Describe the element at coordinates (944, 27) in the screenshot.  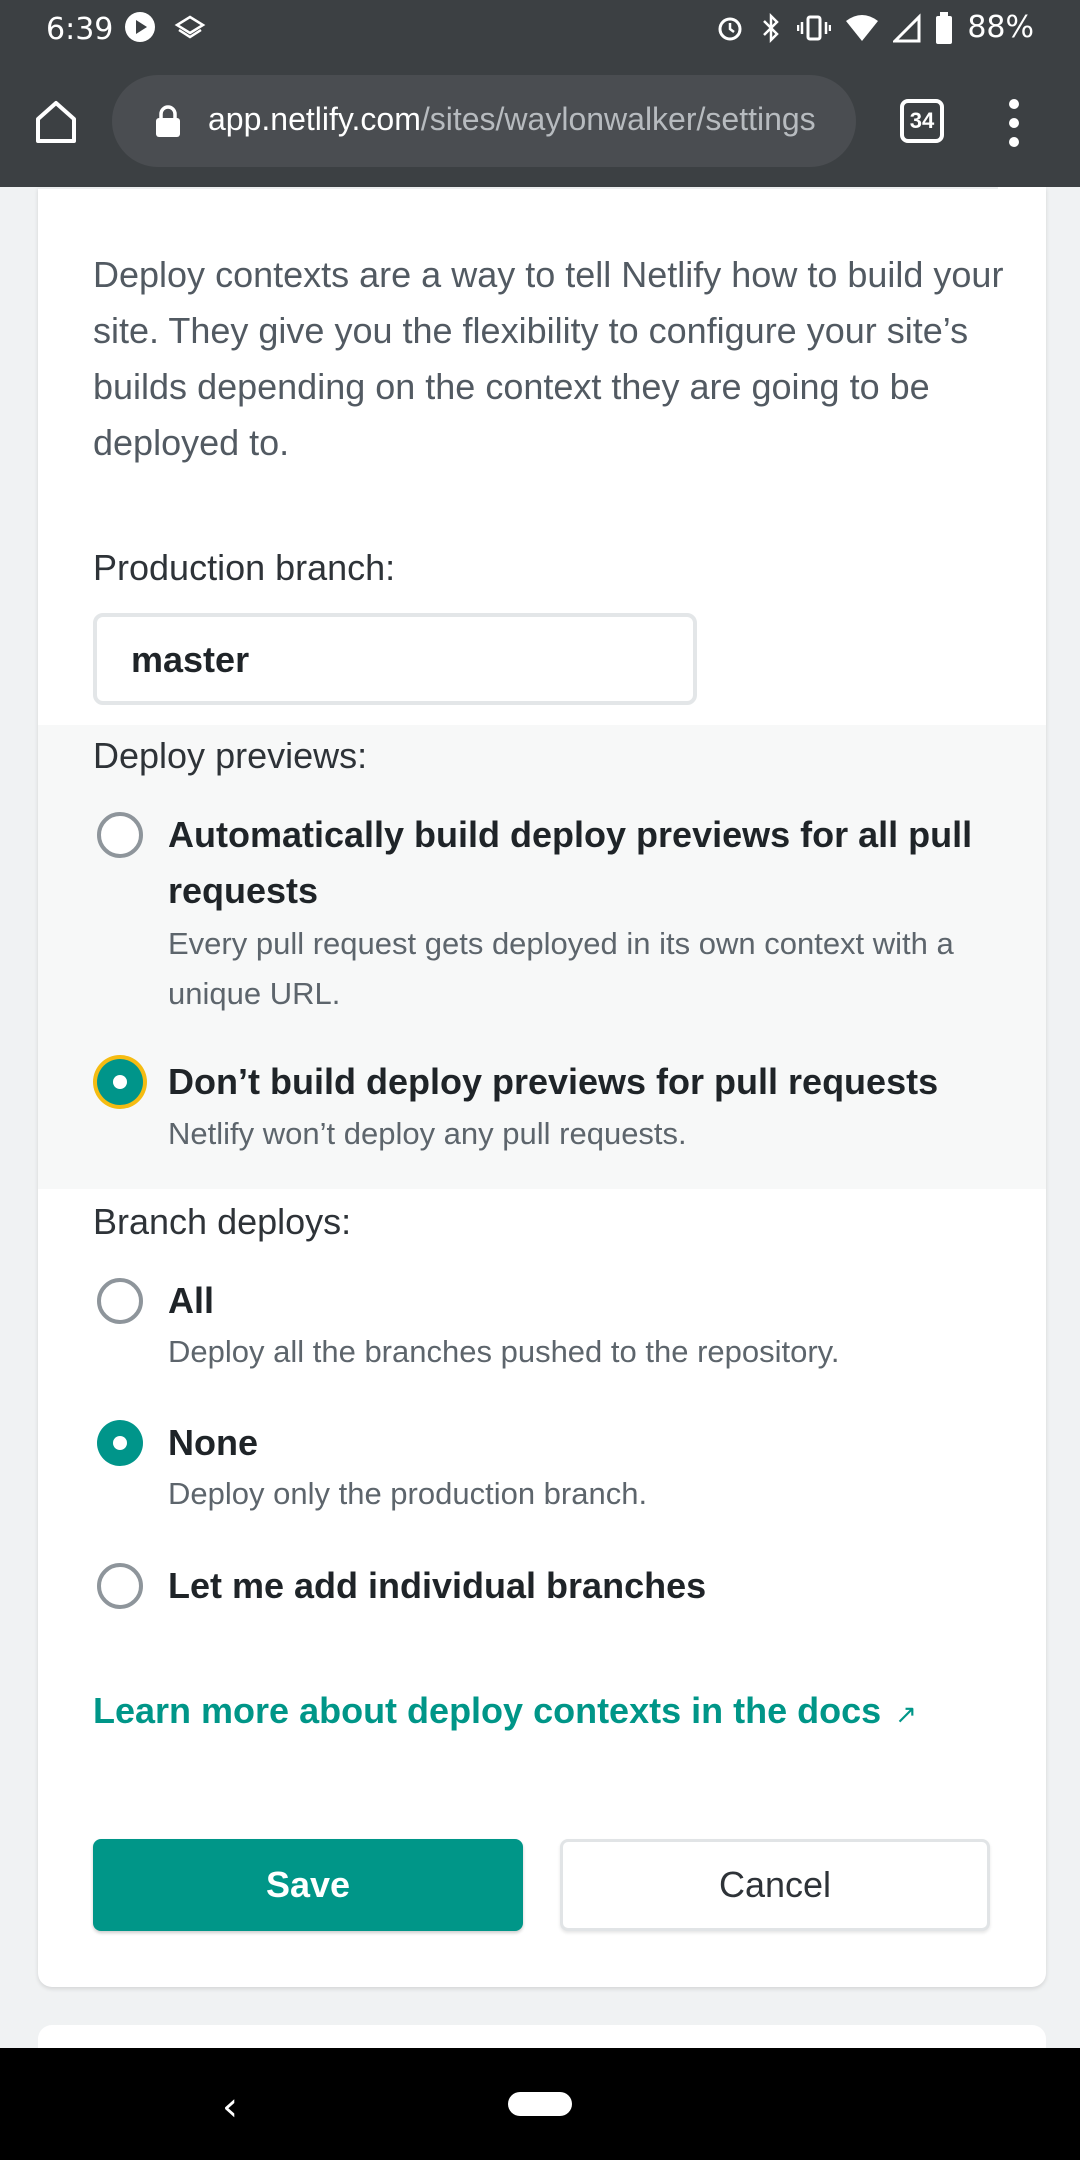
I see `battery-icon` at that location.